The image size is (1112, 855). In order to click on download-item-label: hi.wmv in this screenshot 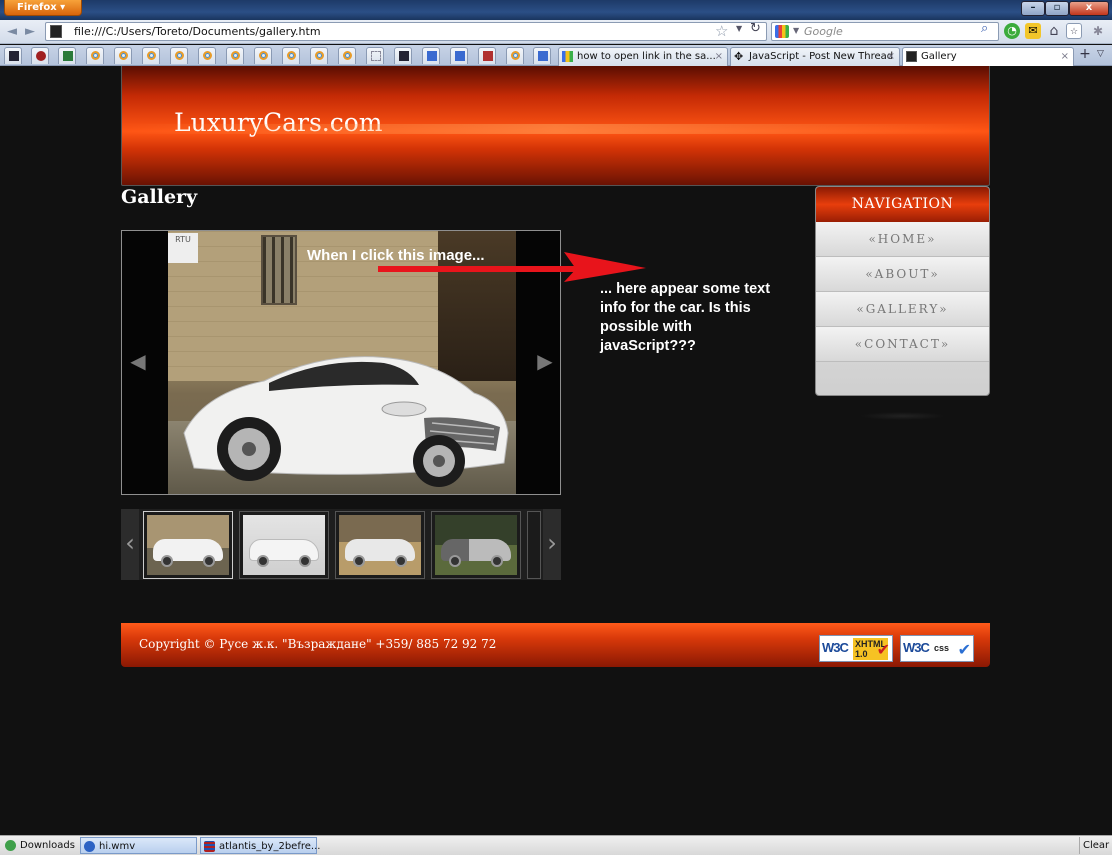, I will do `click(117, 846)`.